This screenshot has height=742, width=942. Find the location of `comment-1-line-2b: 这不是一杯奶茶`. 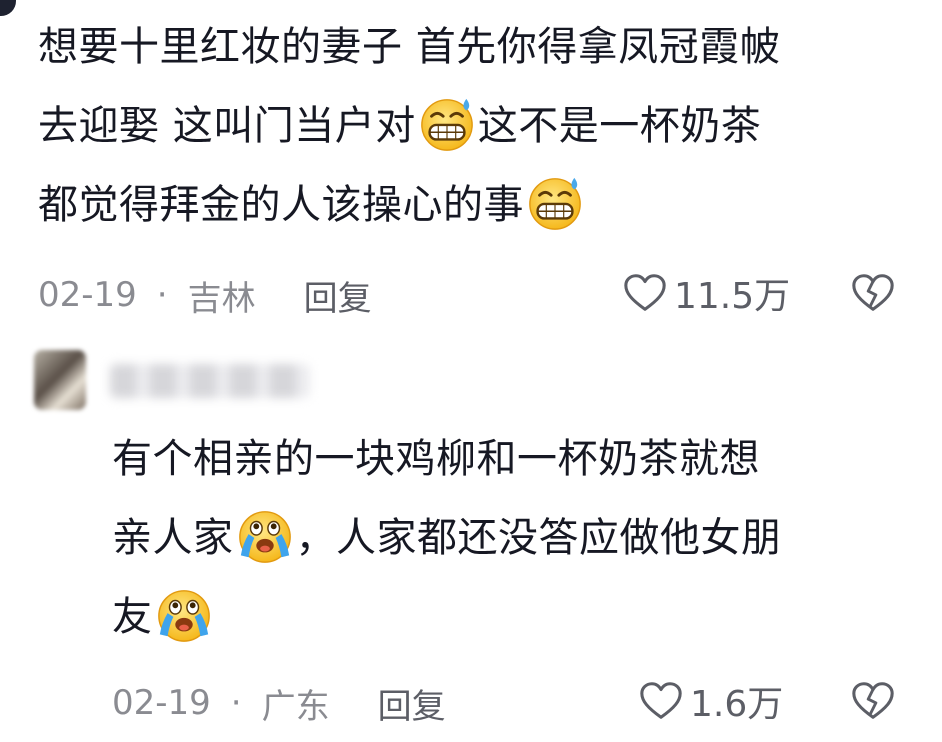

comment-1-line-2b: 这不是一杯奶茶 is located at coordinates (619, 126).